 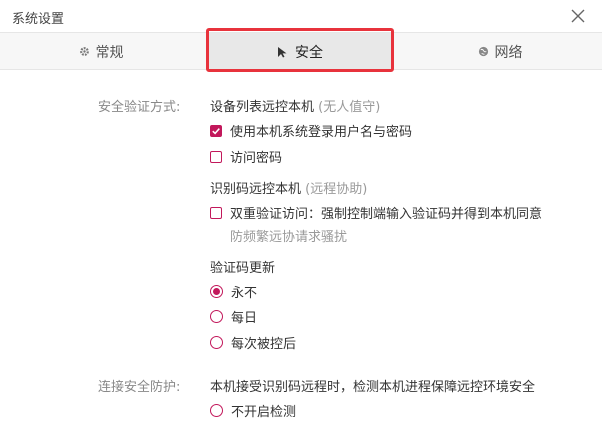 I want to click on tab-general: 常规, so click(x=101, y=51).